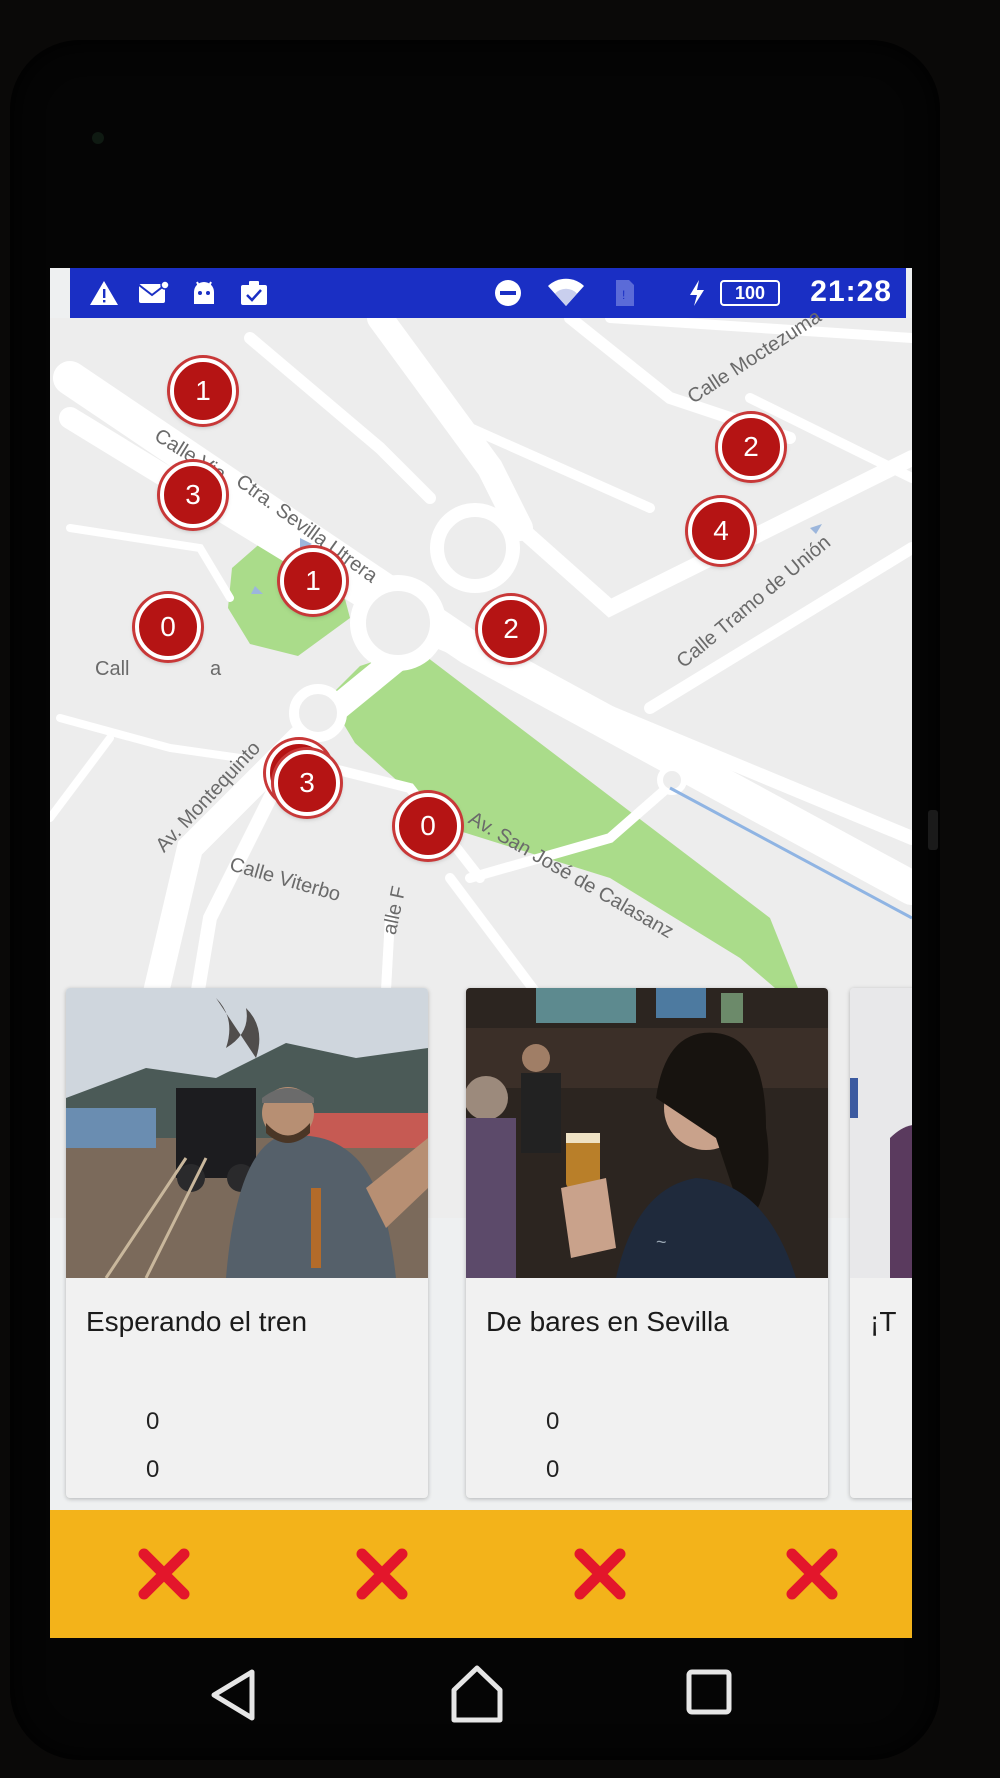 The image size is (1000, 1778). Describe the element at coordinates (508, 293) in the screenshot. I see `do-not-disturb-icon` at that location.